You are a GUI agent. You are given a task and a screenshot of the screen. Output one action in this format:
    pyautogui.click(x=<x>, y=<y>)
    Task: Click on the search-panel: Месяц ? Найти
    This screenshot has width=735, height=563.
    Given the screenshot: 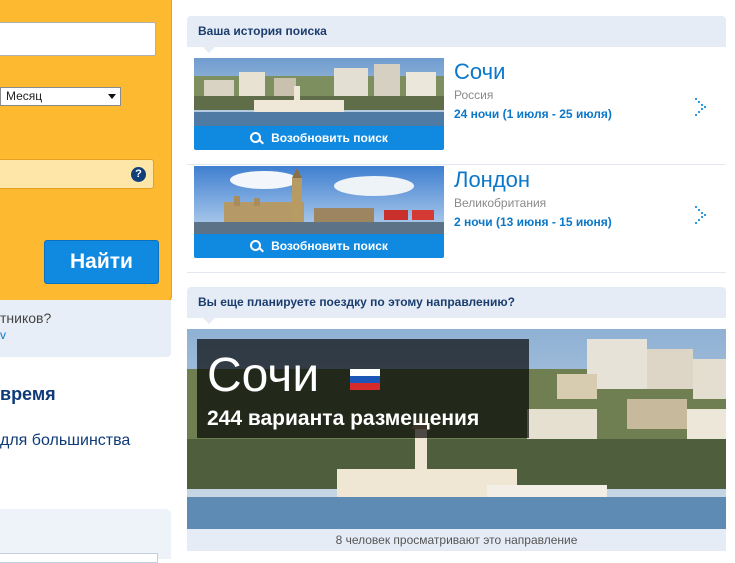 What is the action you would take?
    pyautogui.click(x=86, y=150)
    